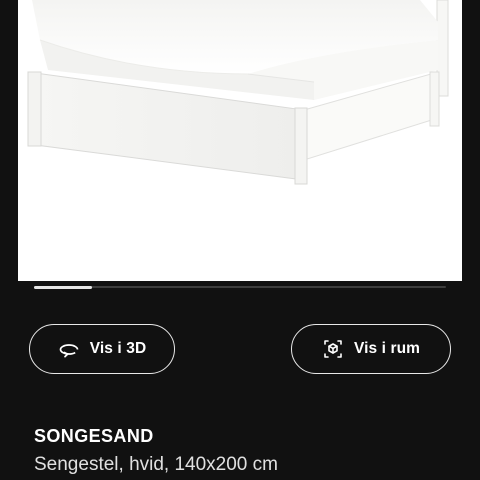  Describe the element at coordinates (387, 348) in the screenshot. I see `view-in-room-label: Vis i rum` at that location.